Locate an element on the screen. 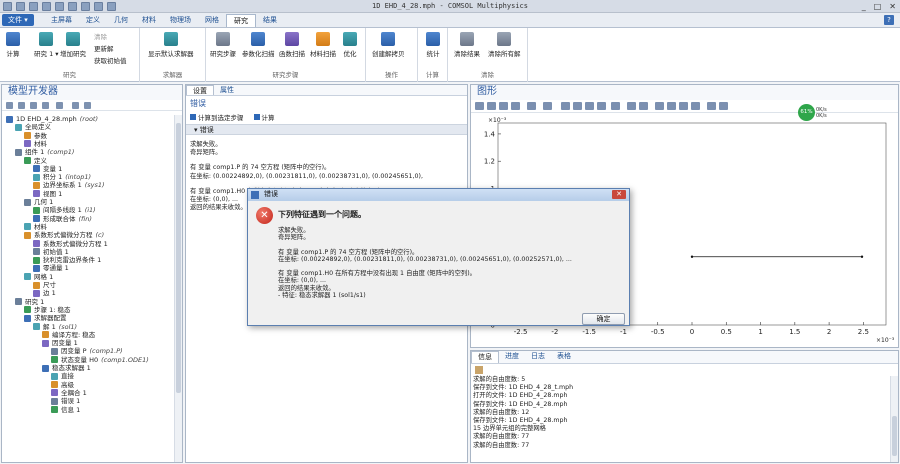 Image resolution: width=900 pixels, height=464 pixels. camera-icon is located at coordinates (711, 106).